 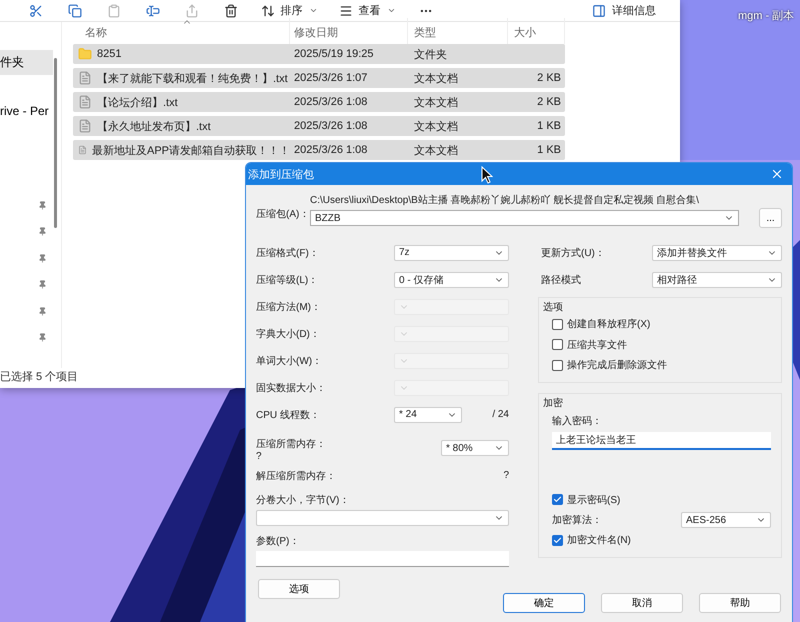 I want to click on folder-icon, so click(x=85, y=54).